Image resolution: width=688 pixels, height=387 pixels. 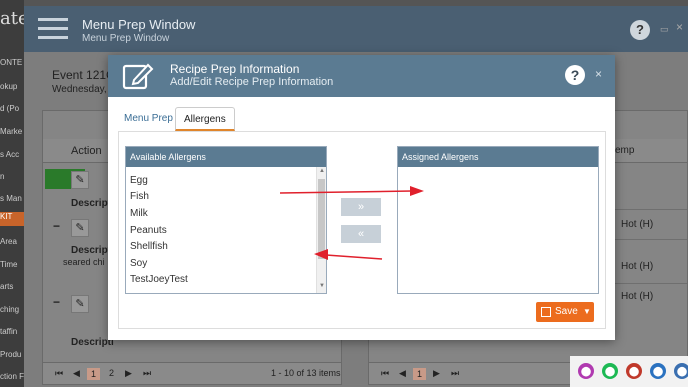 I want to click on arrow-left-line, so click(x=354, y=257).